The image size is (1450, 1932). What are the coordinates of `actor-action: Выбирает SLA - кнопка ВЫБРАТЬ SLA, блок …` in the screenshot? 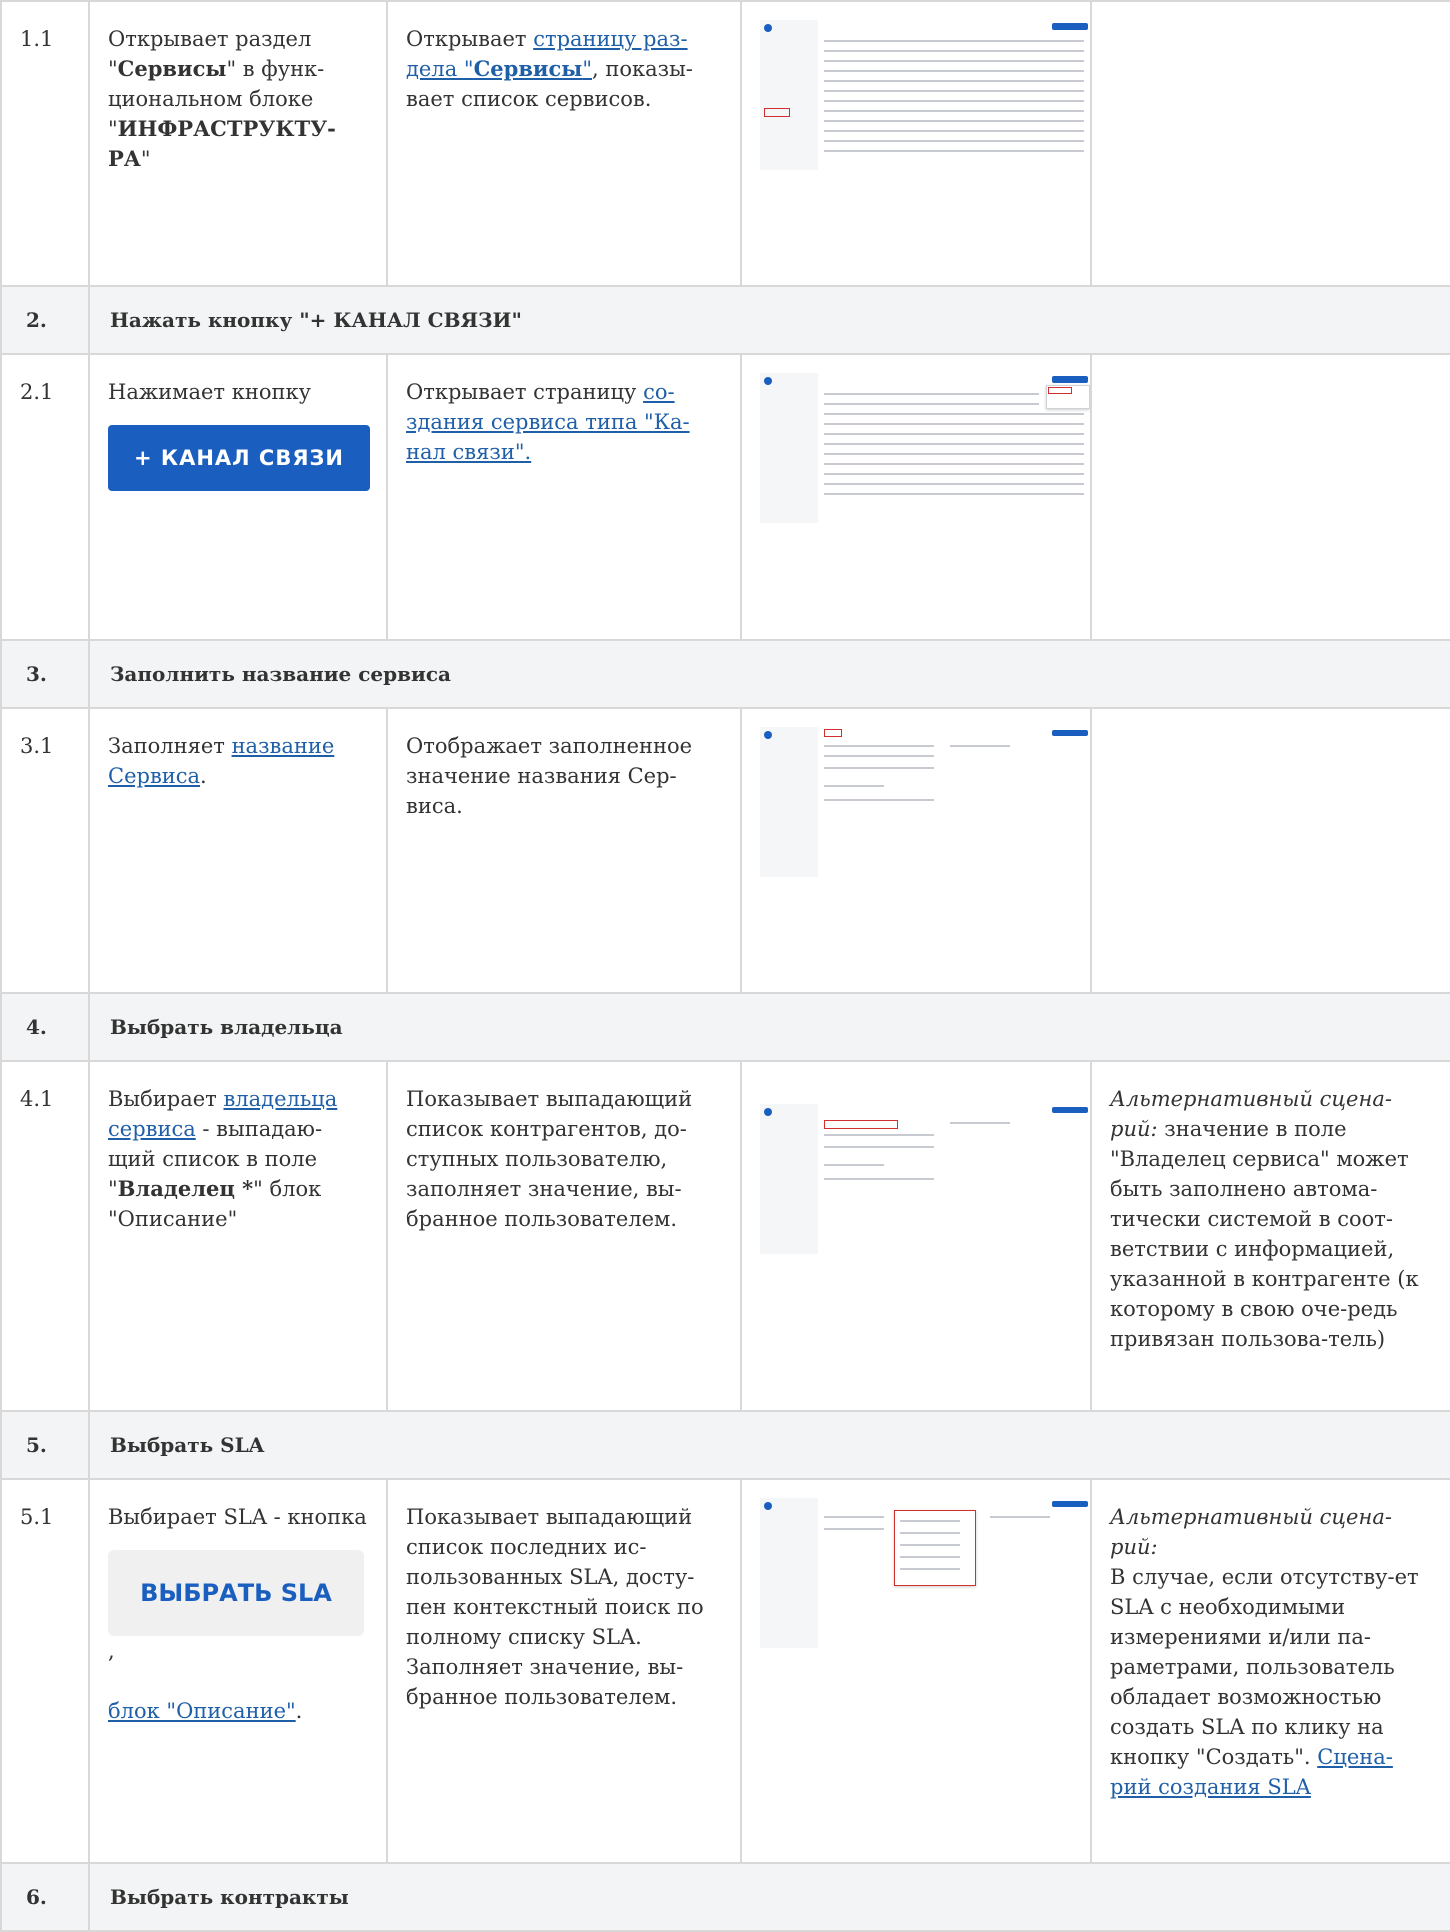 It's located at (238, 1671).